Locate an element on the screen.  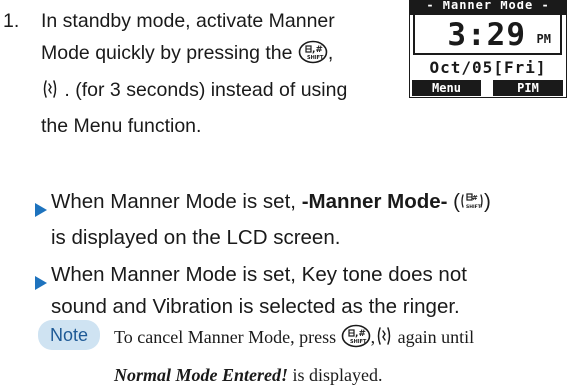
step-line-4: the Menu function. is located at coordinates (121, 126).